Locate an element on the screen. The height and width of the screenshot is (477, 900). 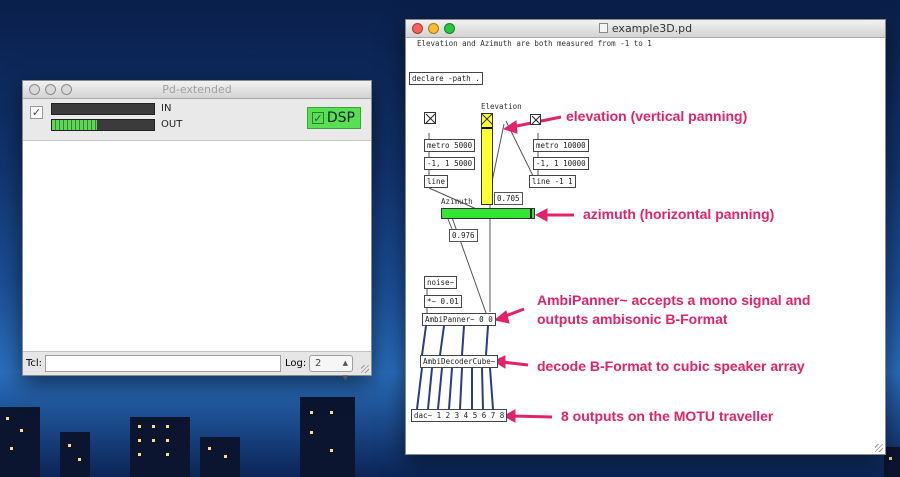
dsp-toggle: ✓ DSP is located at coordinates (334, 118).